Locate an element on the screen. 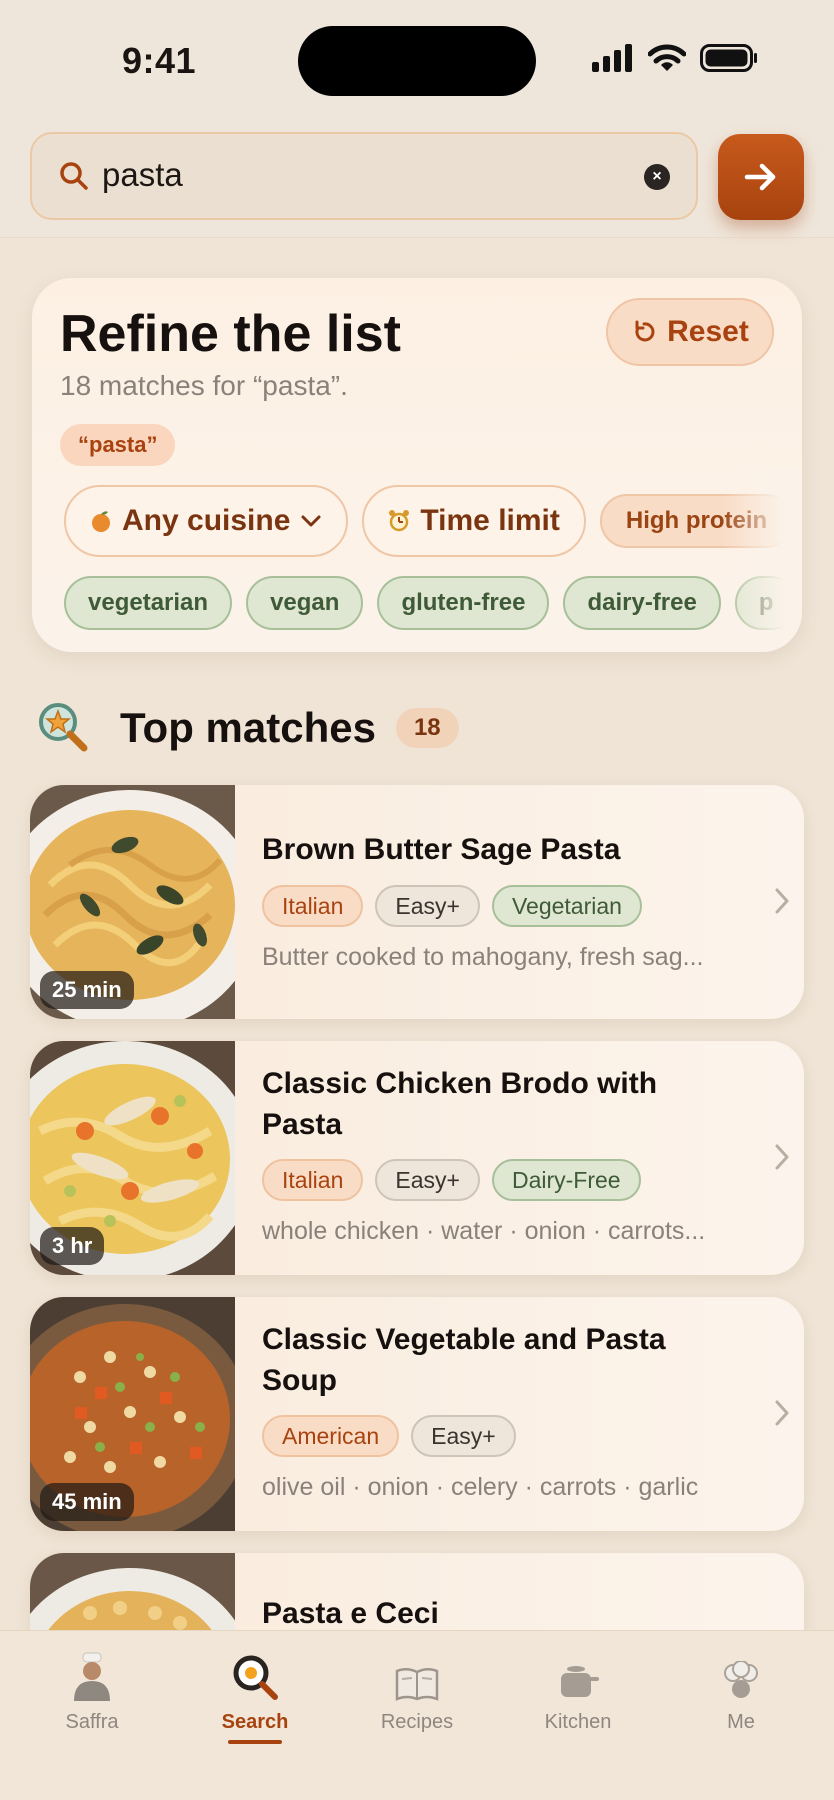 Image resolution: width=834 pixels, height=1800 pixels. arrow-right-icon is located at coordinates (760, 177).